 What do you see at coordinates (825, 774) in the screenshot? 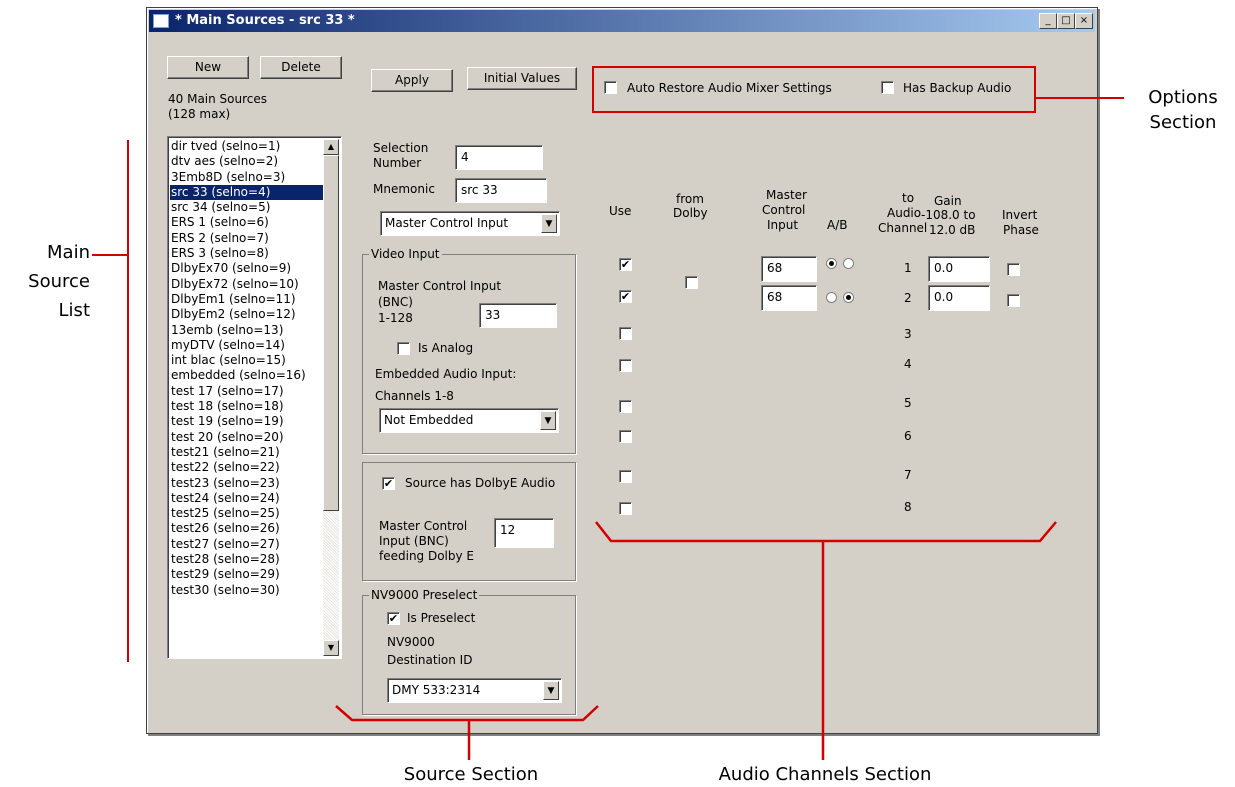
I see `audio-section-annotation: Audio Channels Section` at bounding box center [825, 774].